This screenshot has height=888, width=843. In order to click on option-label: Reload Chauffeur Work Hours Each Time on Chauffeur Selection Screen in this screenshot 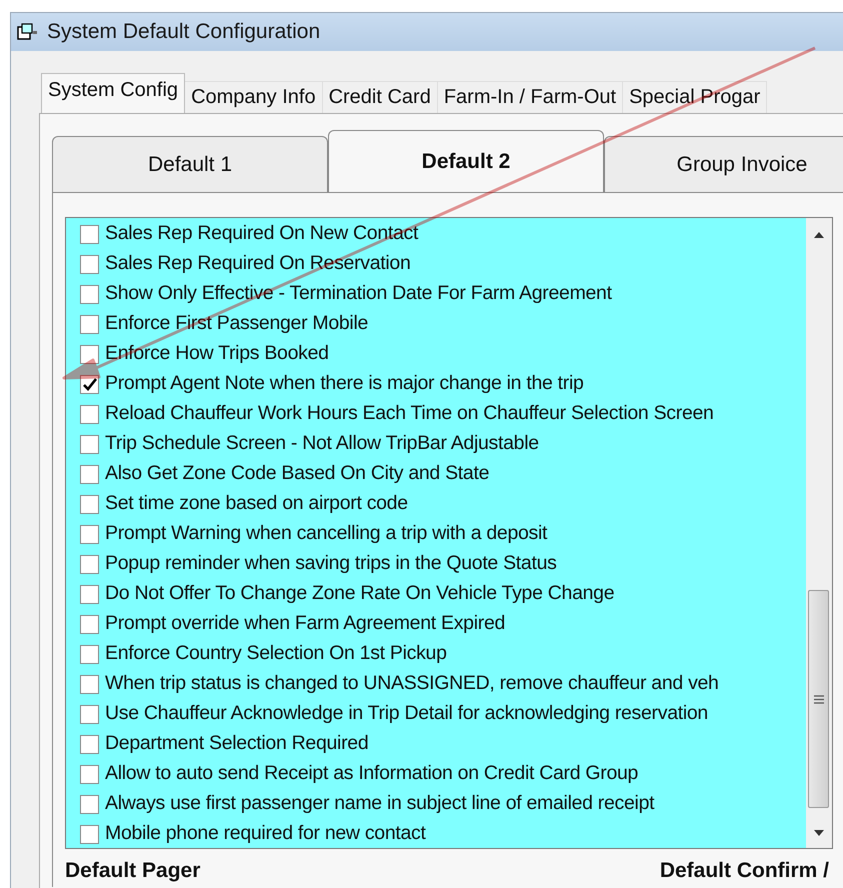, I will do `click(409, 413)`.